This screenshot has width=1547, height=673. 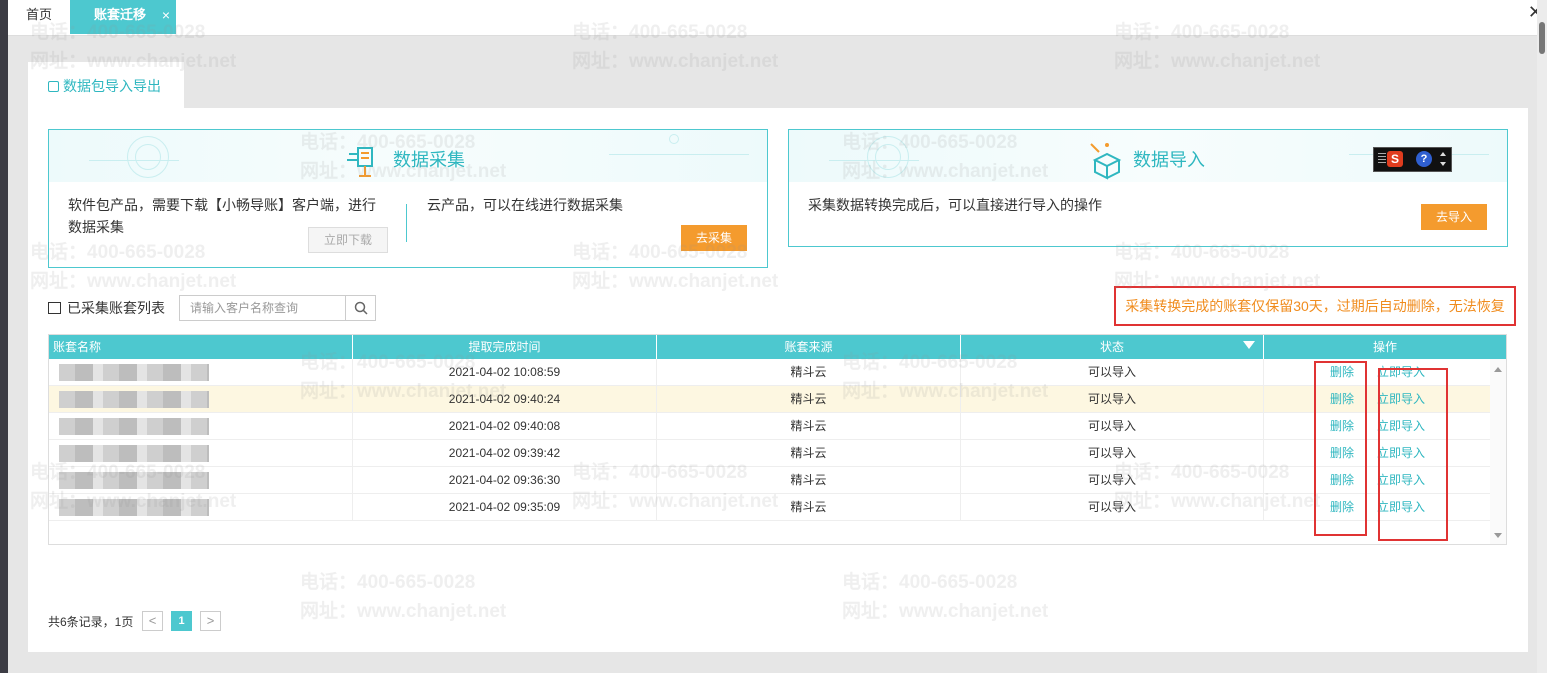 What do you see at coordinates (505, 347) in the screenshot?
I see `column-completion-time: 提取完成时间` at bounding box center [505, 347].